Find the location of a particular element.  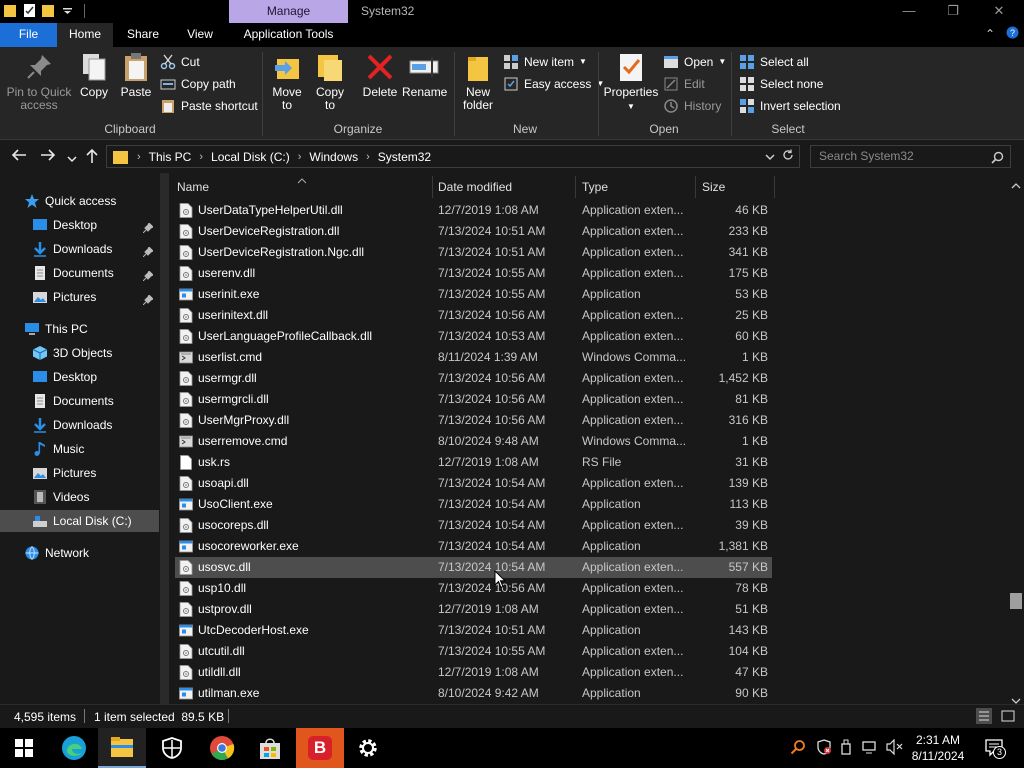

taskbar-b-app: B is located at coordinates (320, 748).